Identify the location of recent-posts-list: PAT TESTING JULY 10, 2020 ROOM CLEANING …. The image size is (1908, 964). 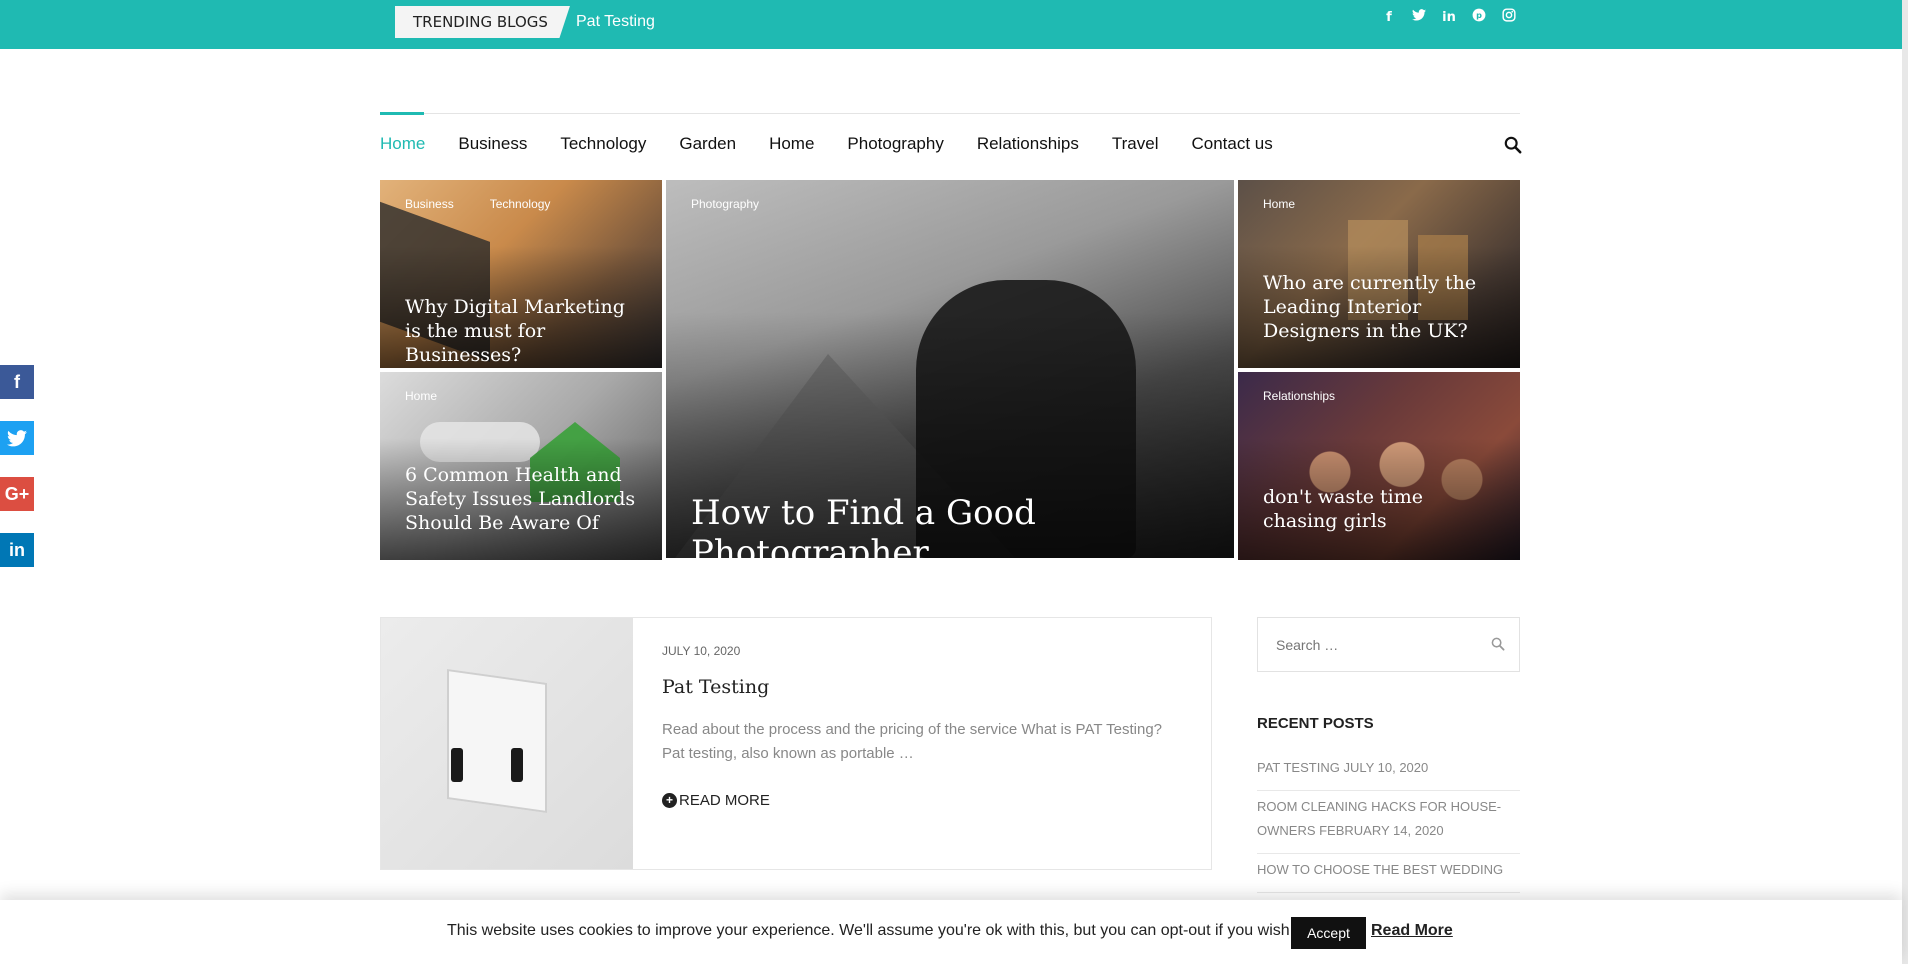
(1388, 822).